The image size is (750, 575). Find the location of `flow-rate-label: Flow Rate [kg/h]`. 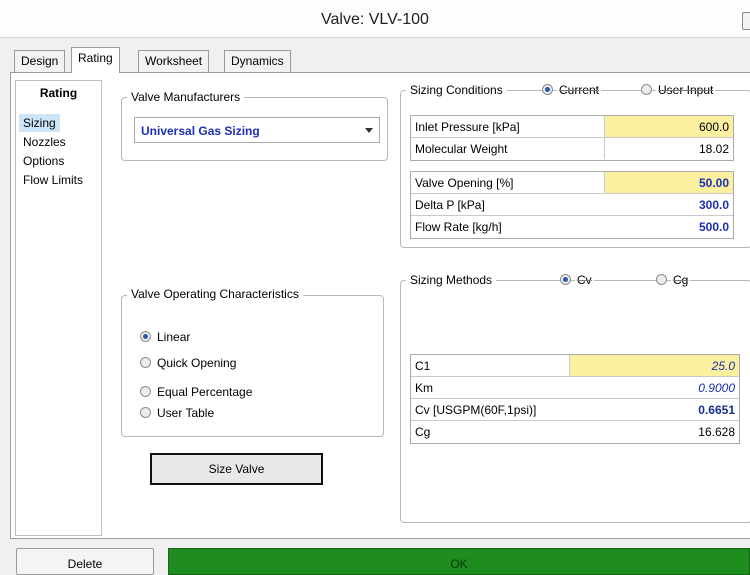

flow-rate-label: Flow Rate [kg/h] is located at coordinates (458, 227).